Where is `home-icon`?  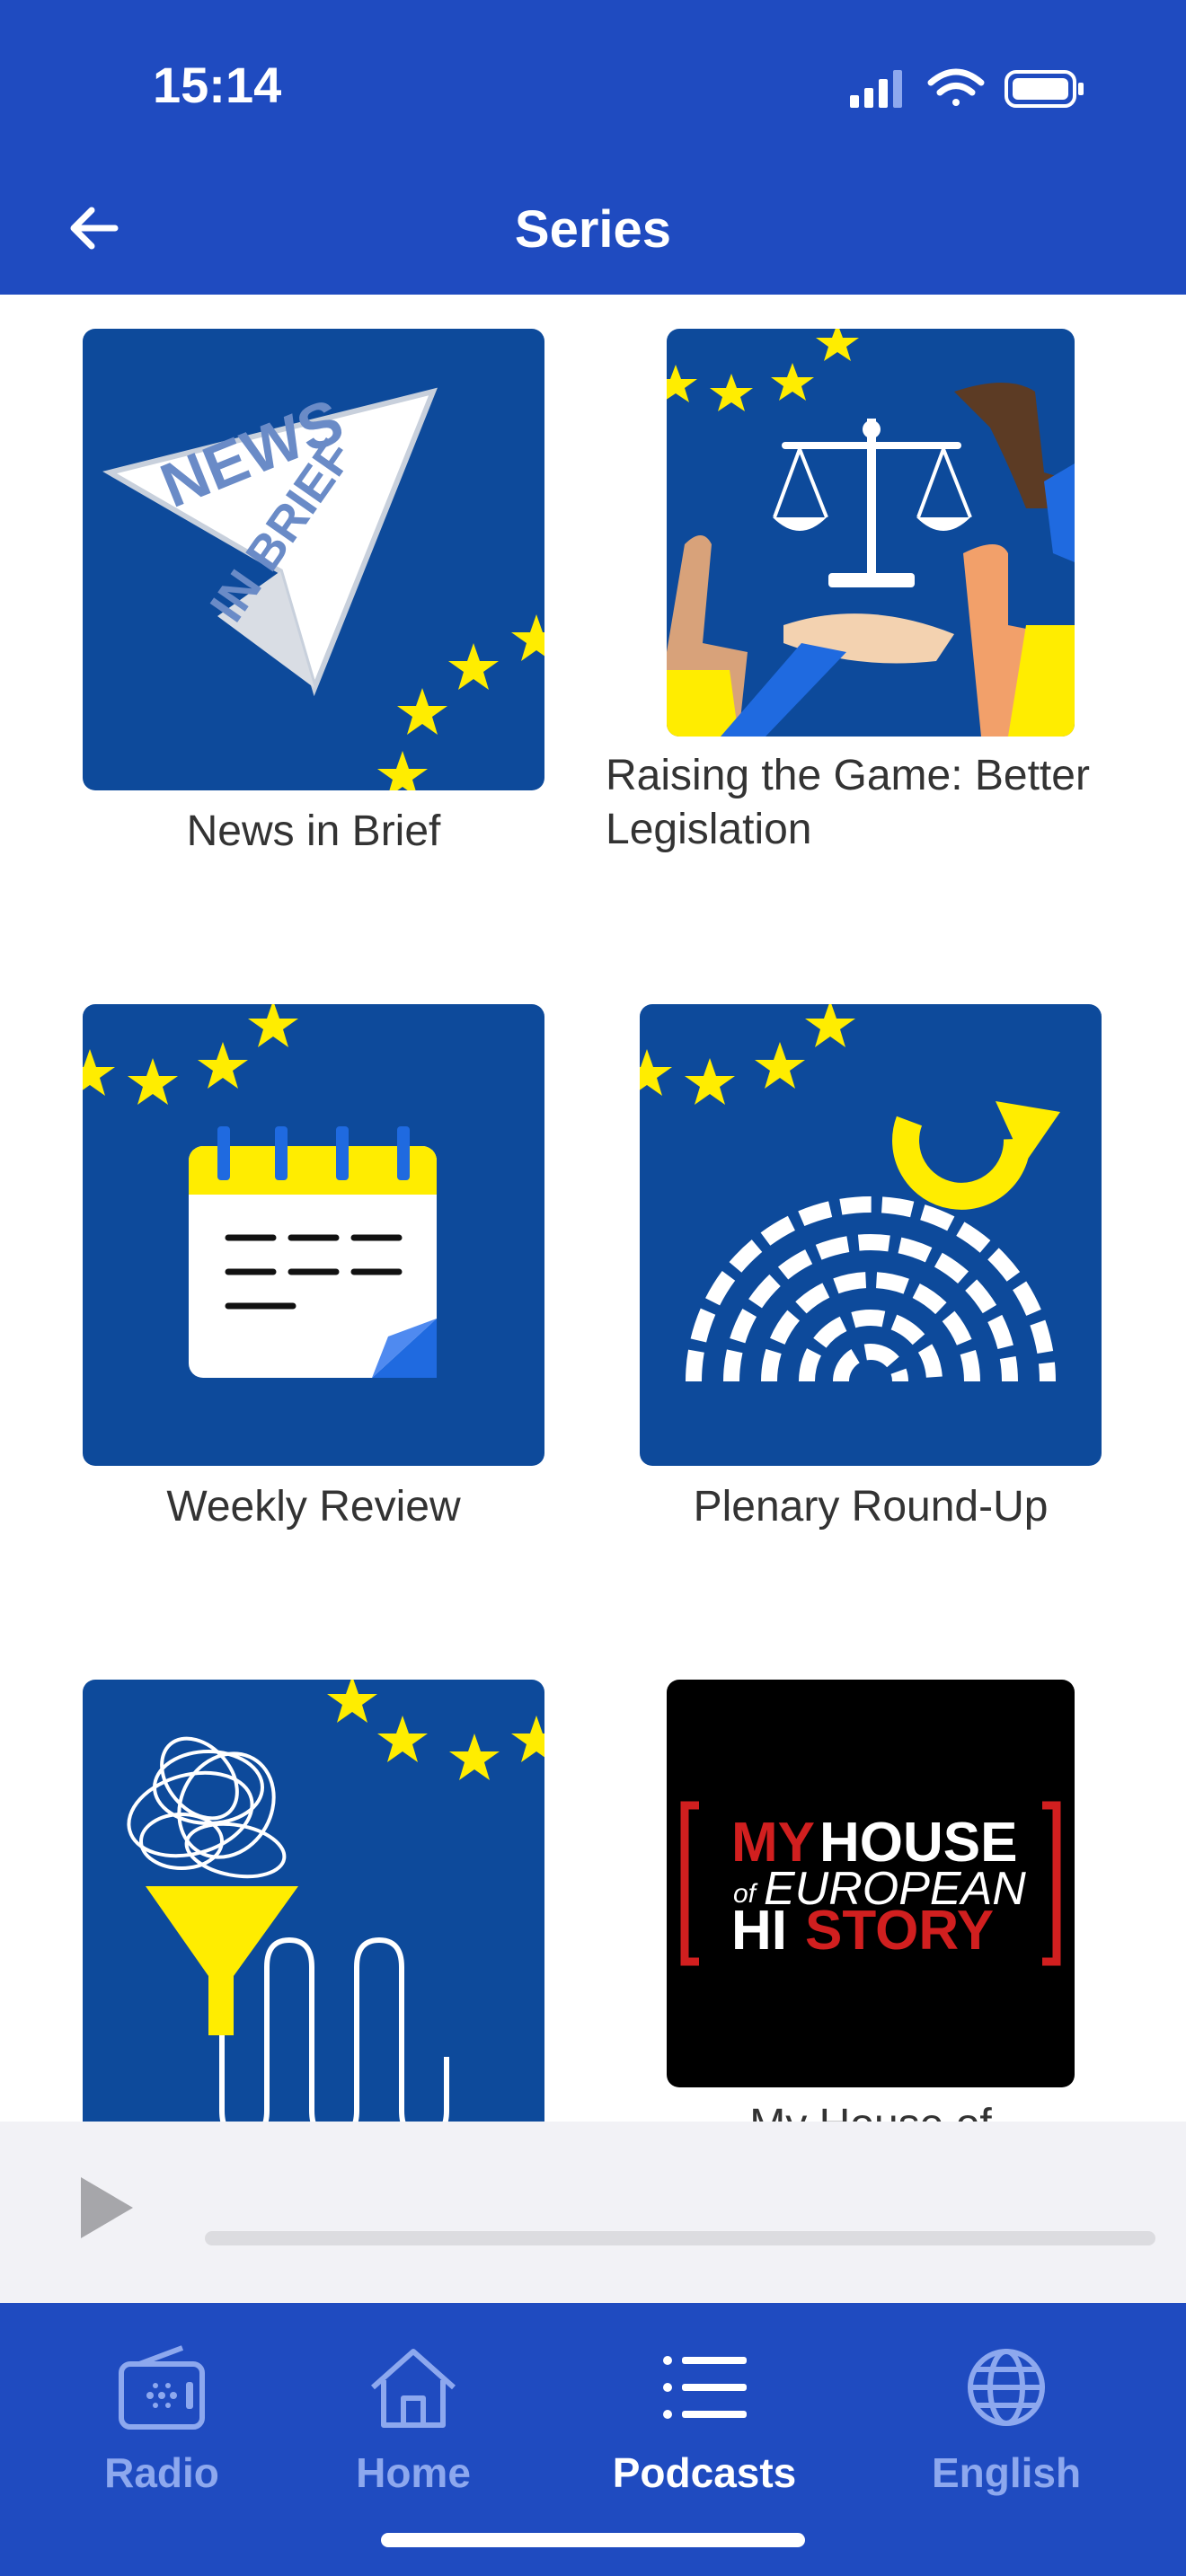 home-icon is located at coordinates (413, 2388).